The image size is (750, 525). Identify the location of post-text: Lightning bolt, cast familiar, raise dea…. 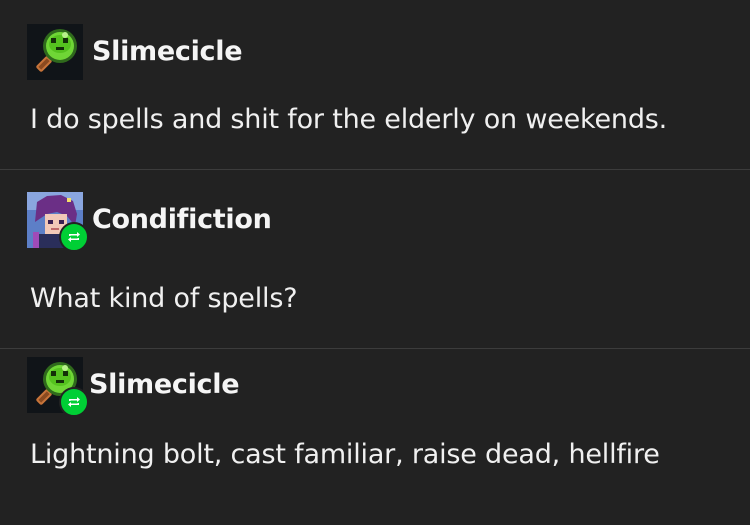
(345, 454).